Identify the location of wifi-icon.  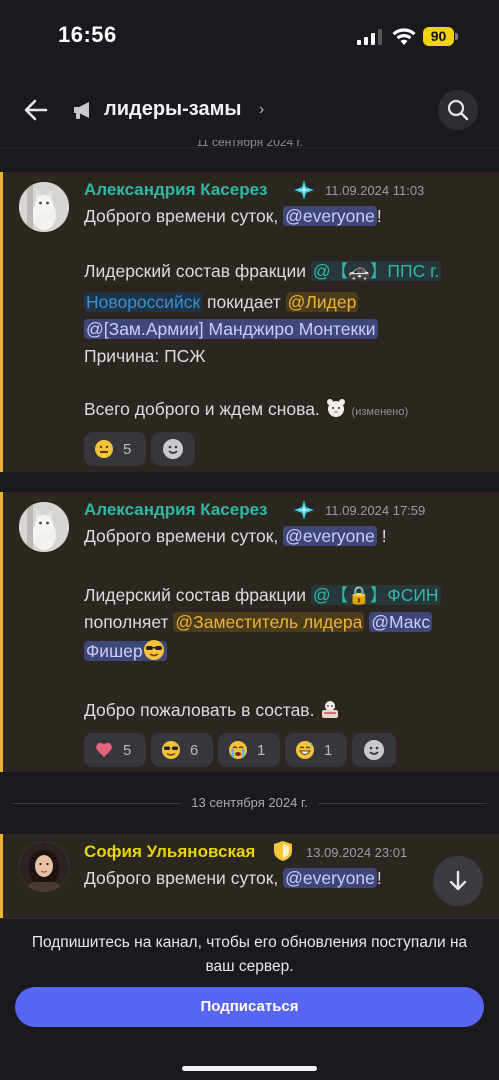
(404, 36).